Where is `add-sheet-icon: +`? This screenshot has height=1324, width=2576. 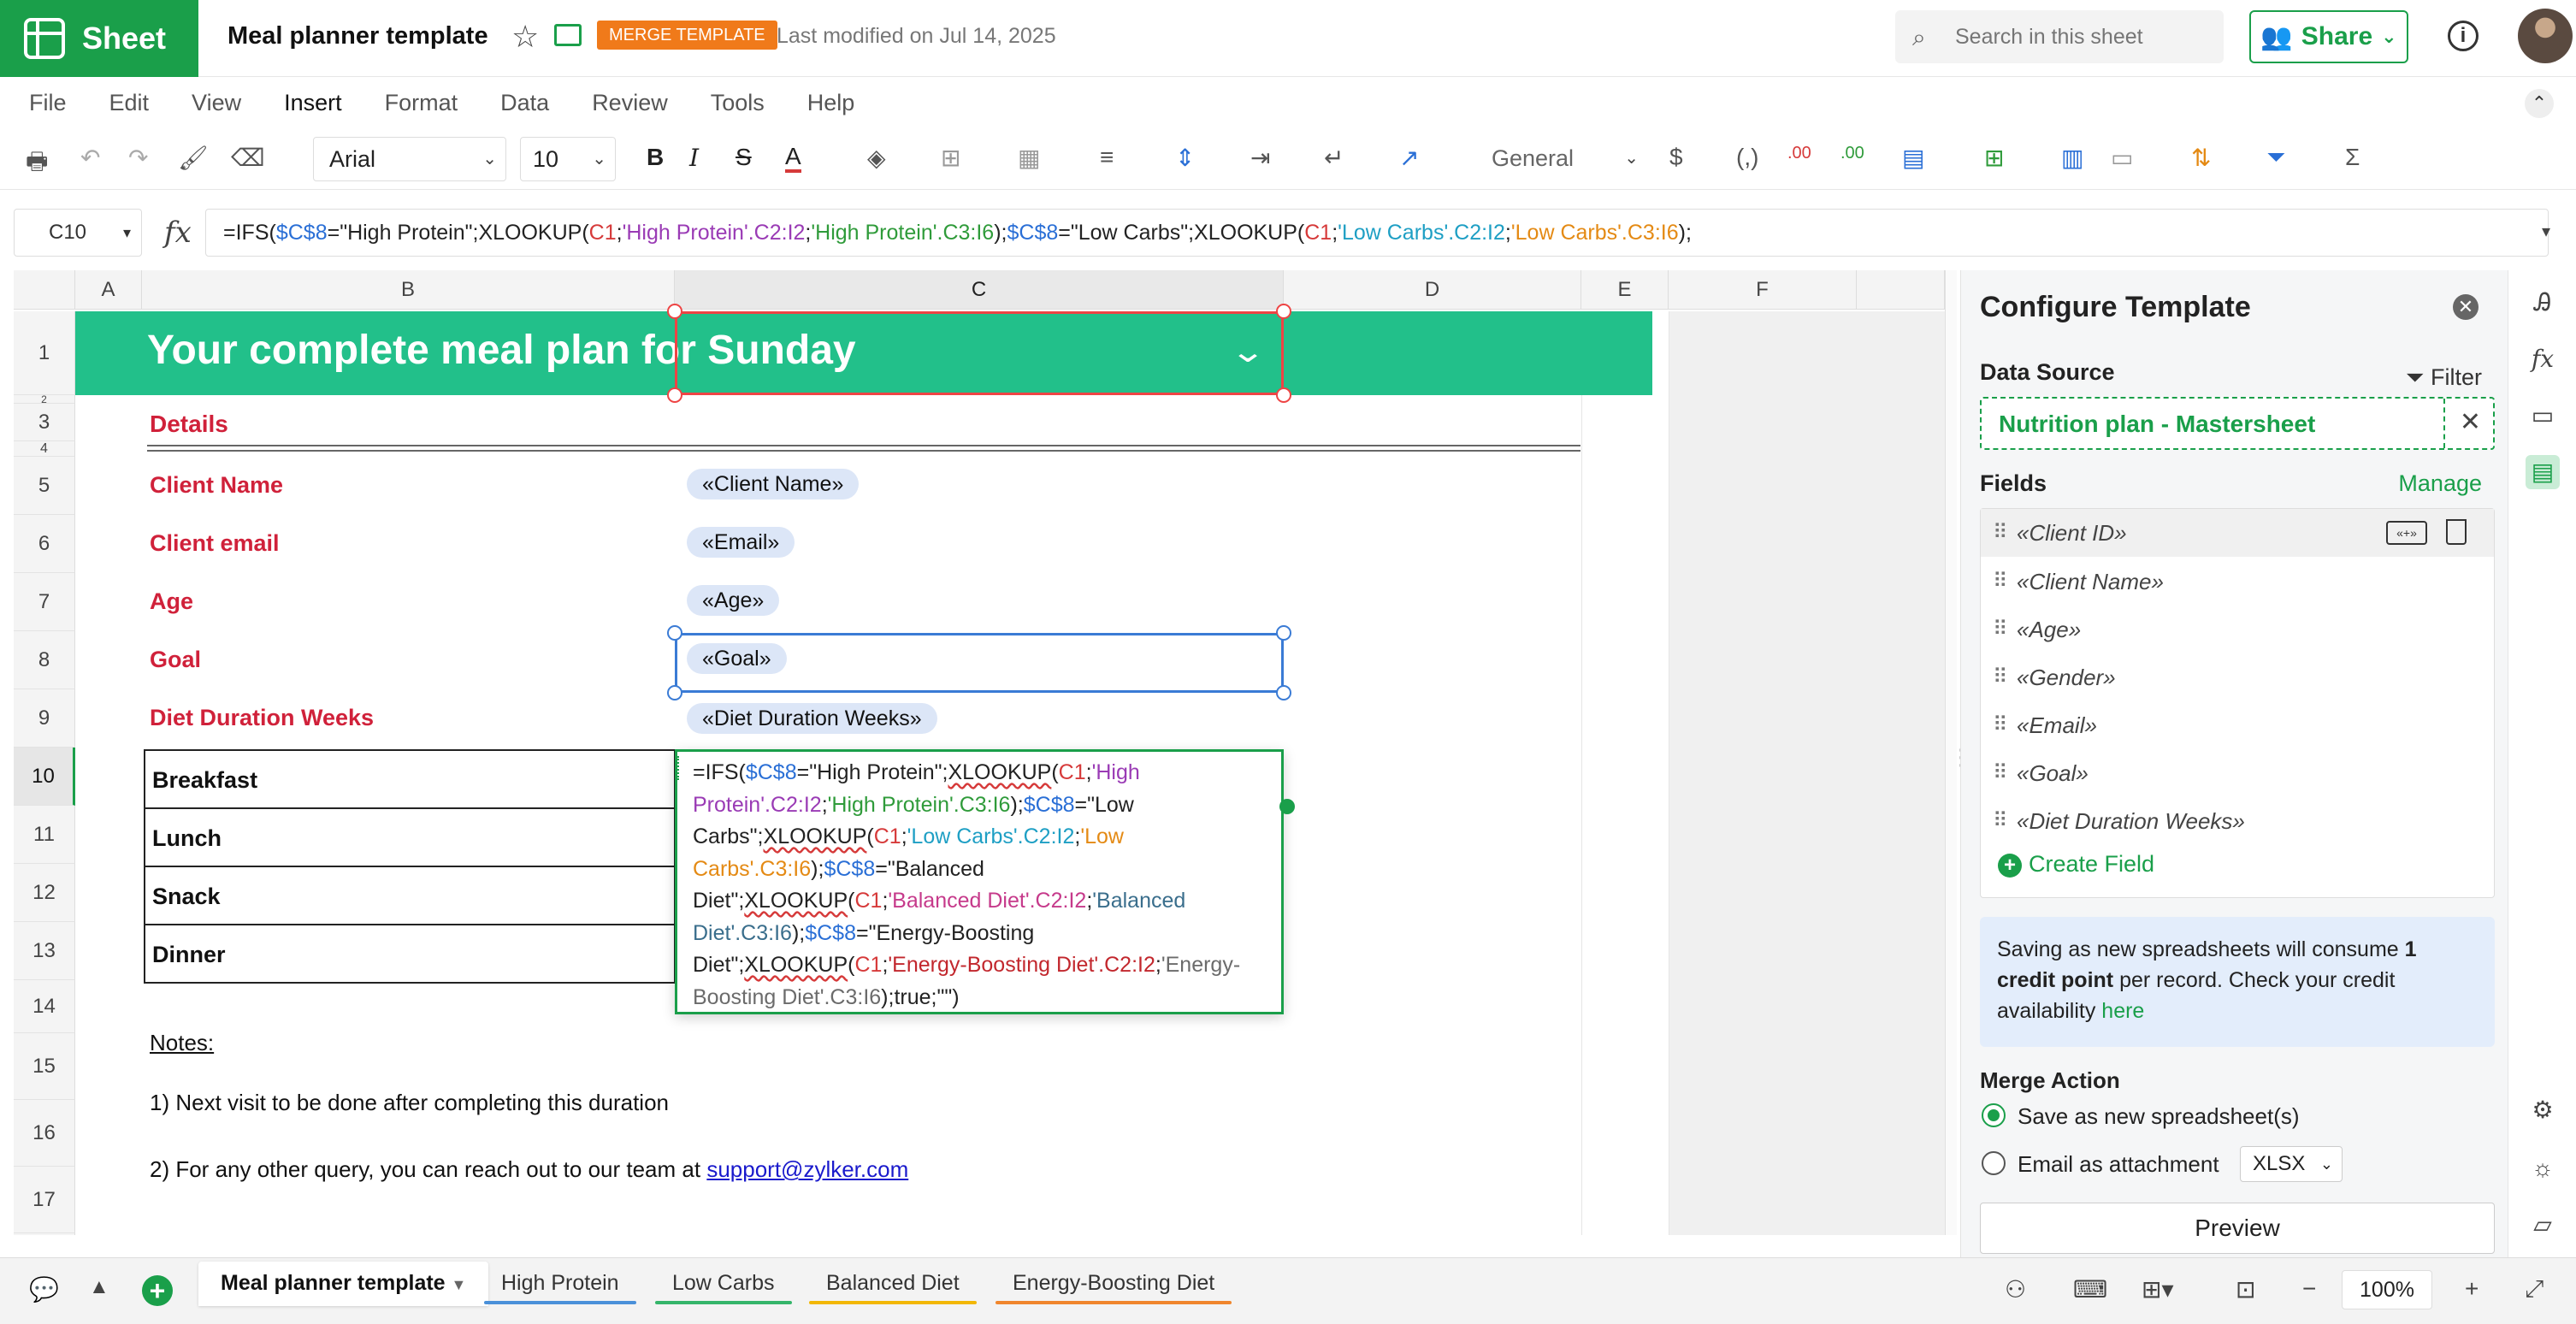
add-sheet-icon: + is located at coordinates (157, 1290).